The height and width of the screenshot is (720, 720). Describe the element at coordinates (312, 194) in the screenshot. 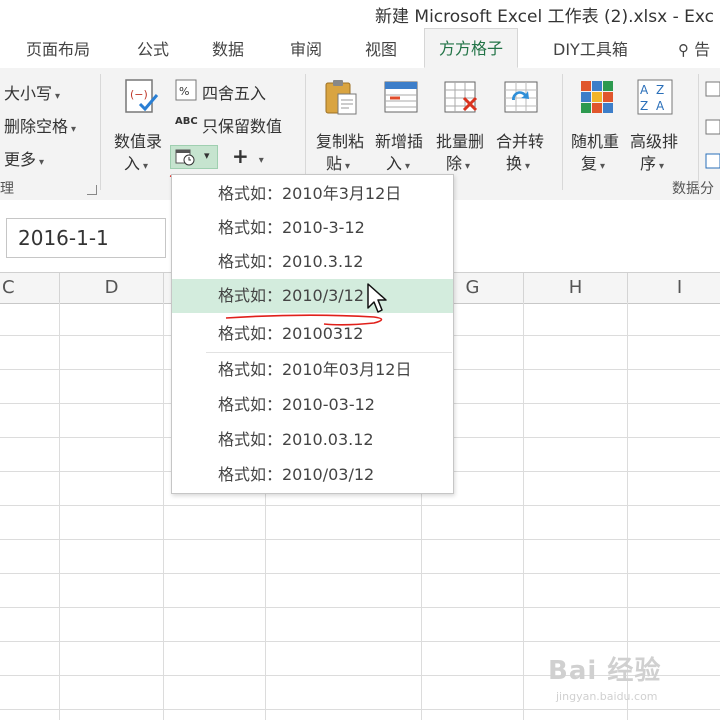

I see `menu-item-format: 格式如：2010年3月12日` at that location.